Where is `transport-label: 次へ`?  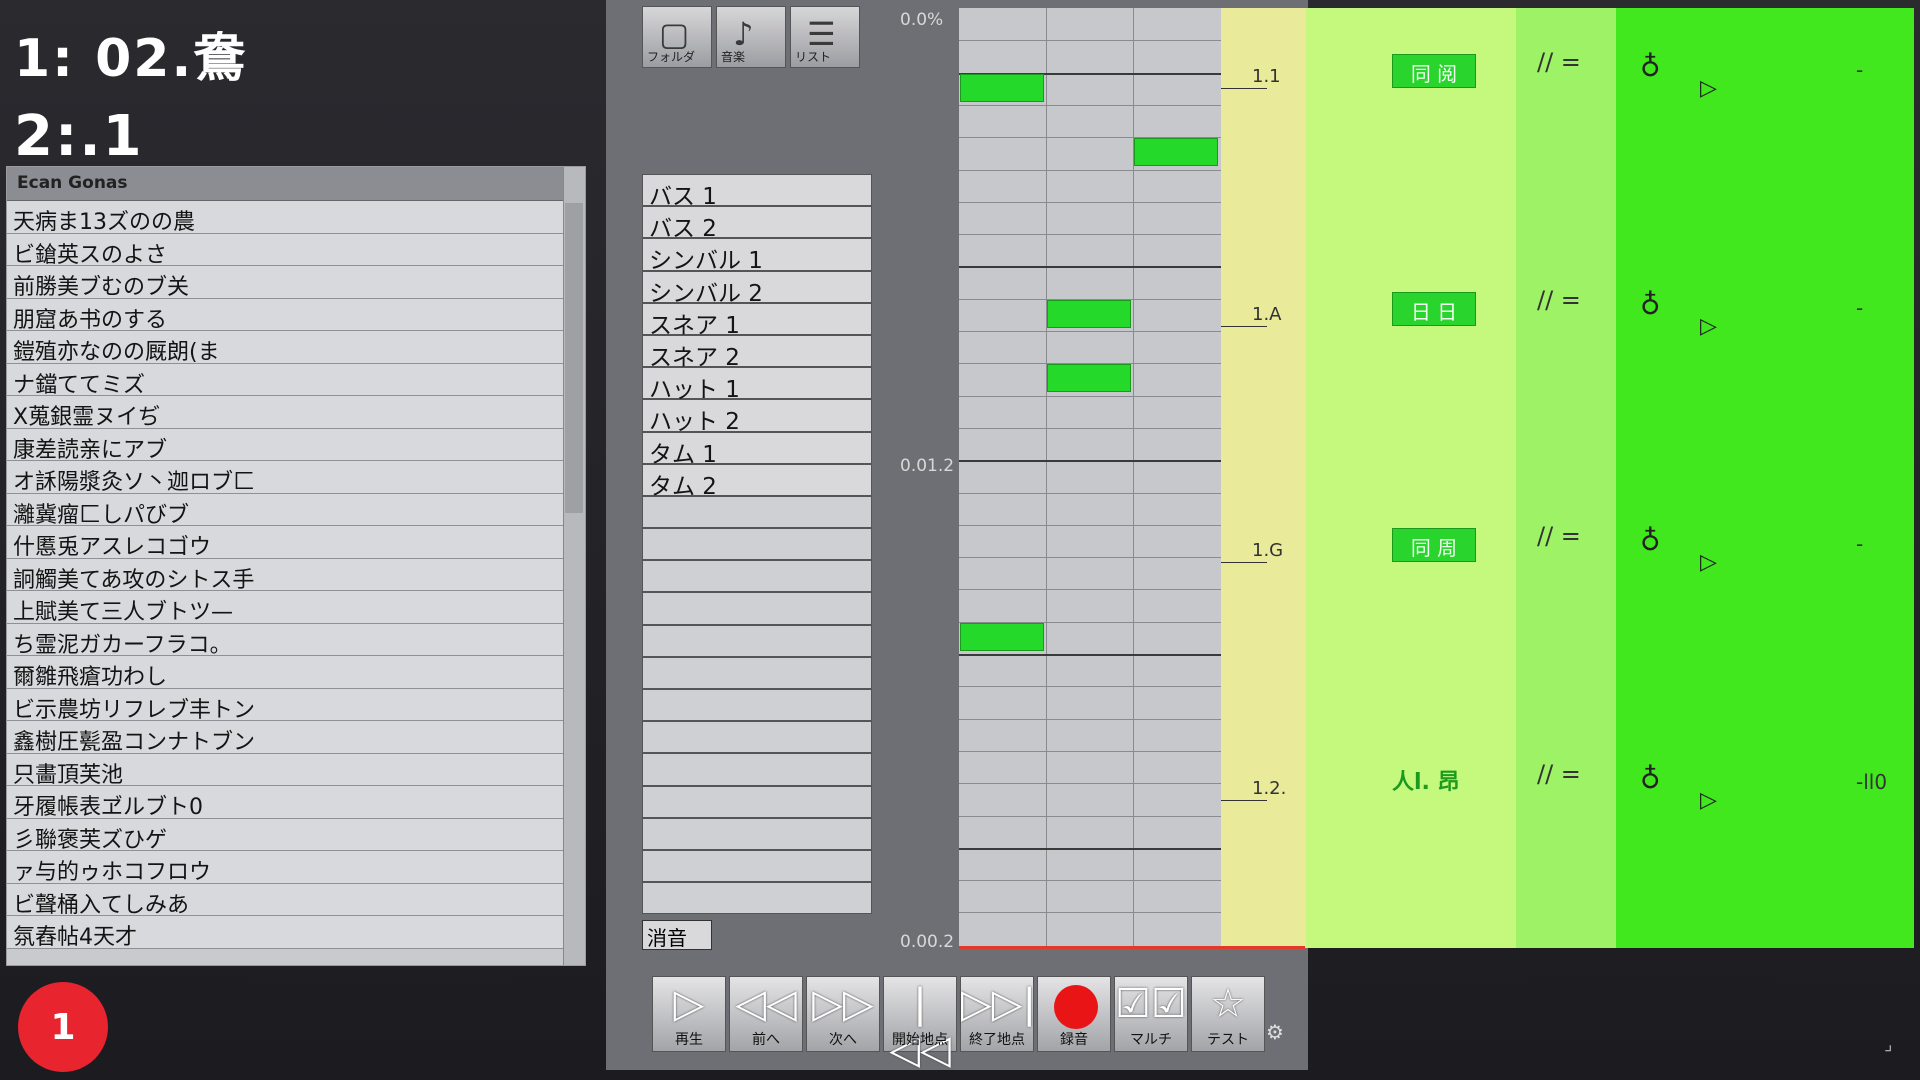 transport-label: 次へ is located at coordinates (843, 1040).